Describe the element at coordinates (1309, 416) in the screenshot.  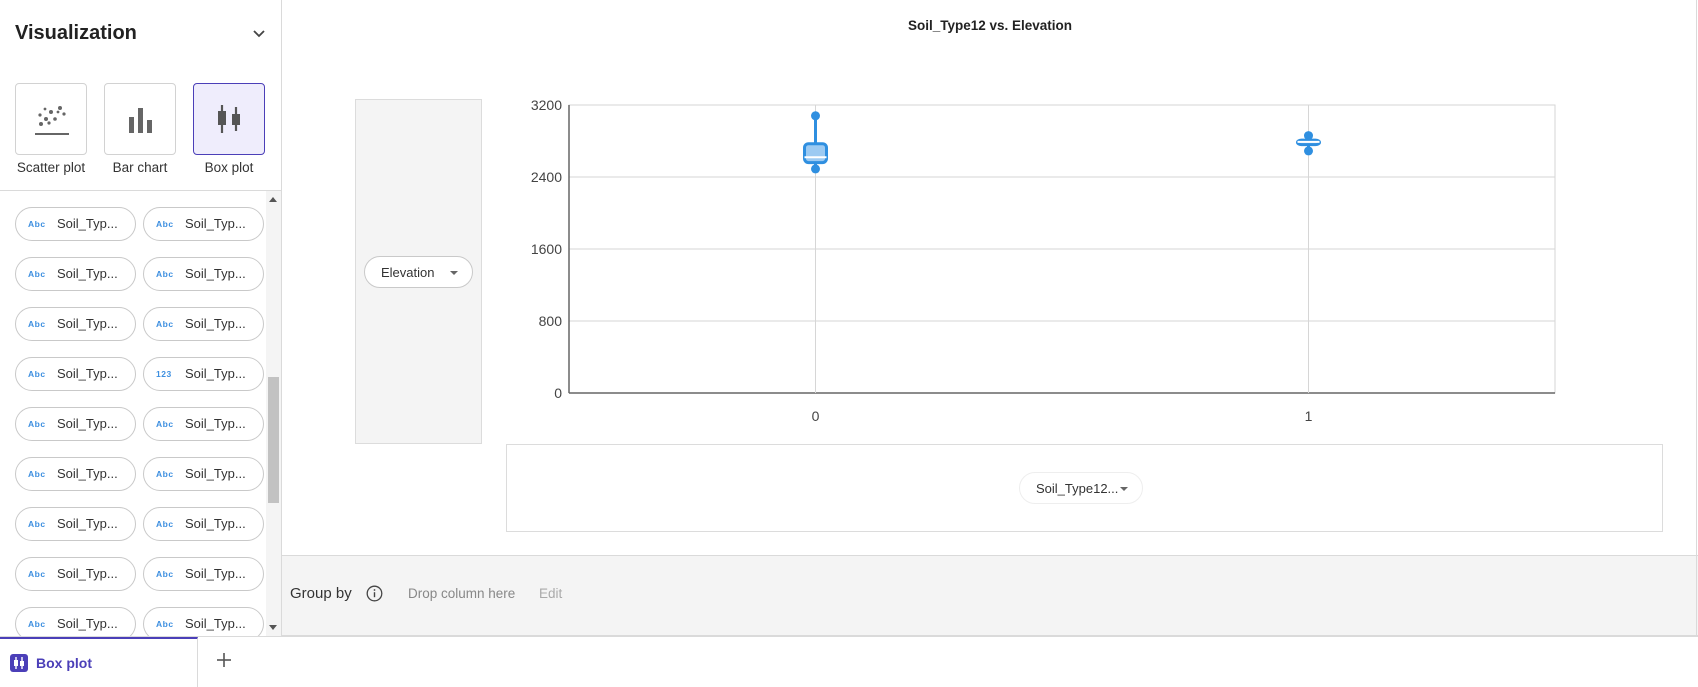
I see `x-tick-label: 1` at that location.